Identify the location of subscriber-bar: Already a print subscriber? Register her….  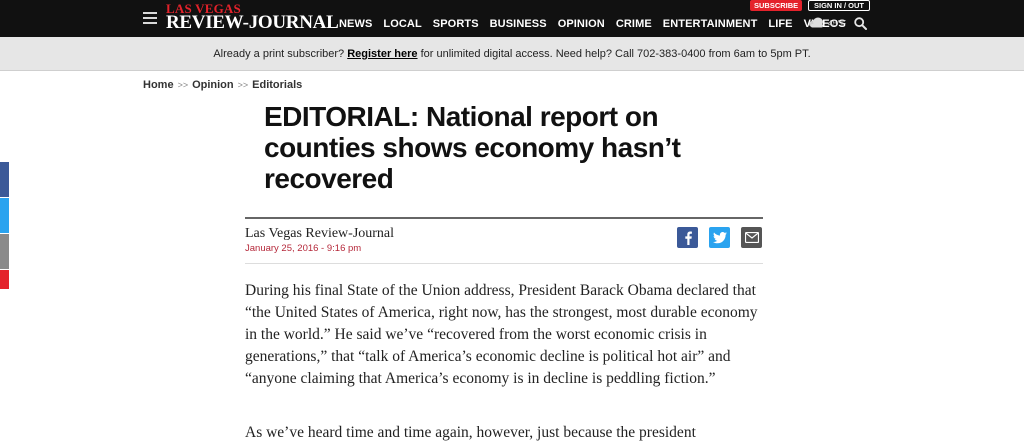
(512, 54).